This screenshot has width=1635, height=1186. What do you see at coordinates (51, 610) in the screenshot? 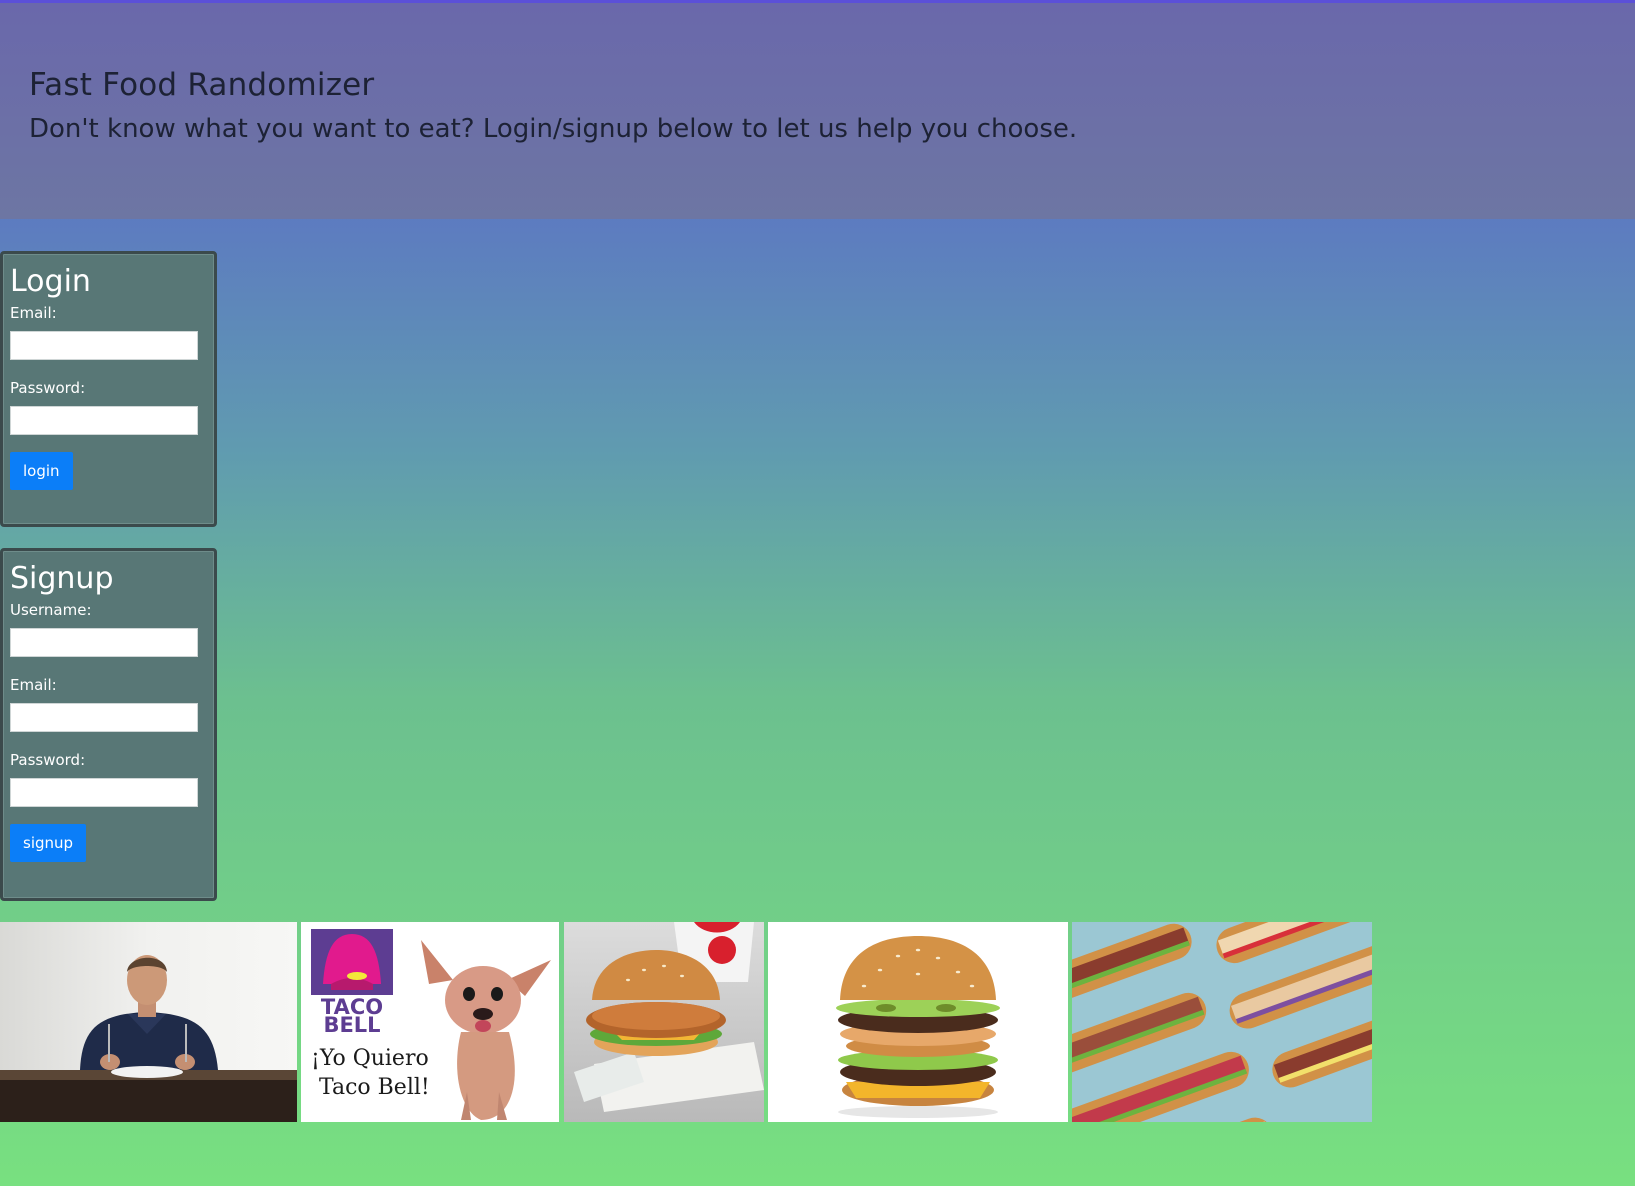
I see `signup-username-label: Username:` at bounding box center [51, 610].